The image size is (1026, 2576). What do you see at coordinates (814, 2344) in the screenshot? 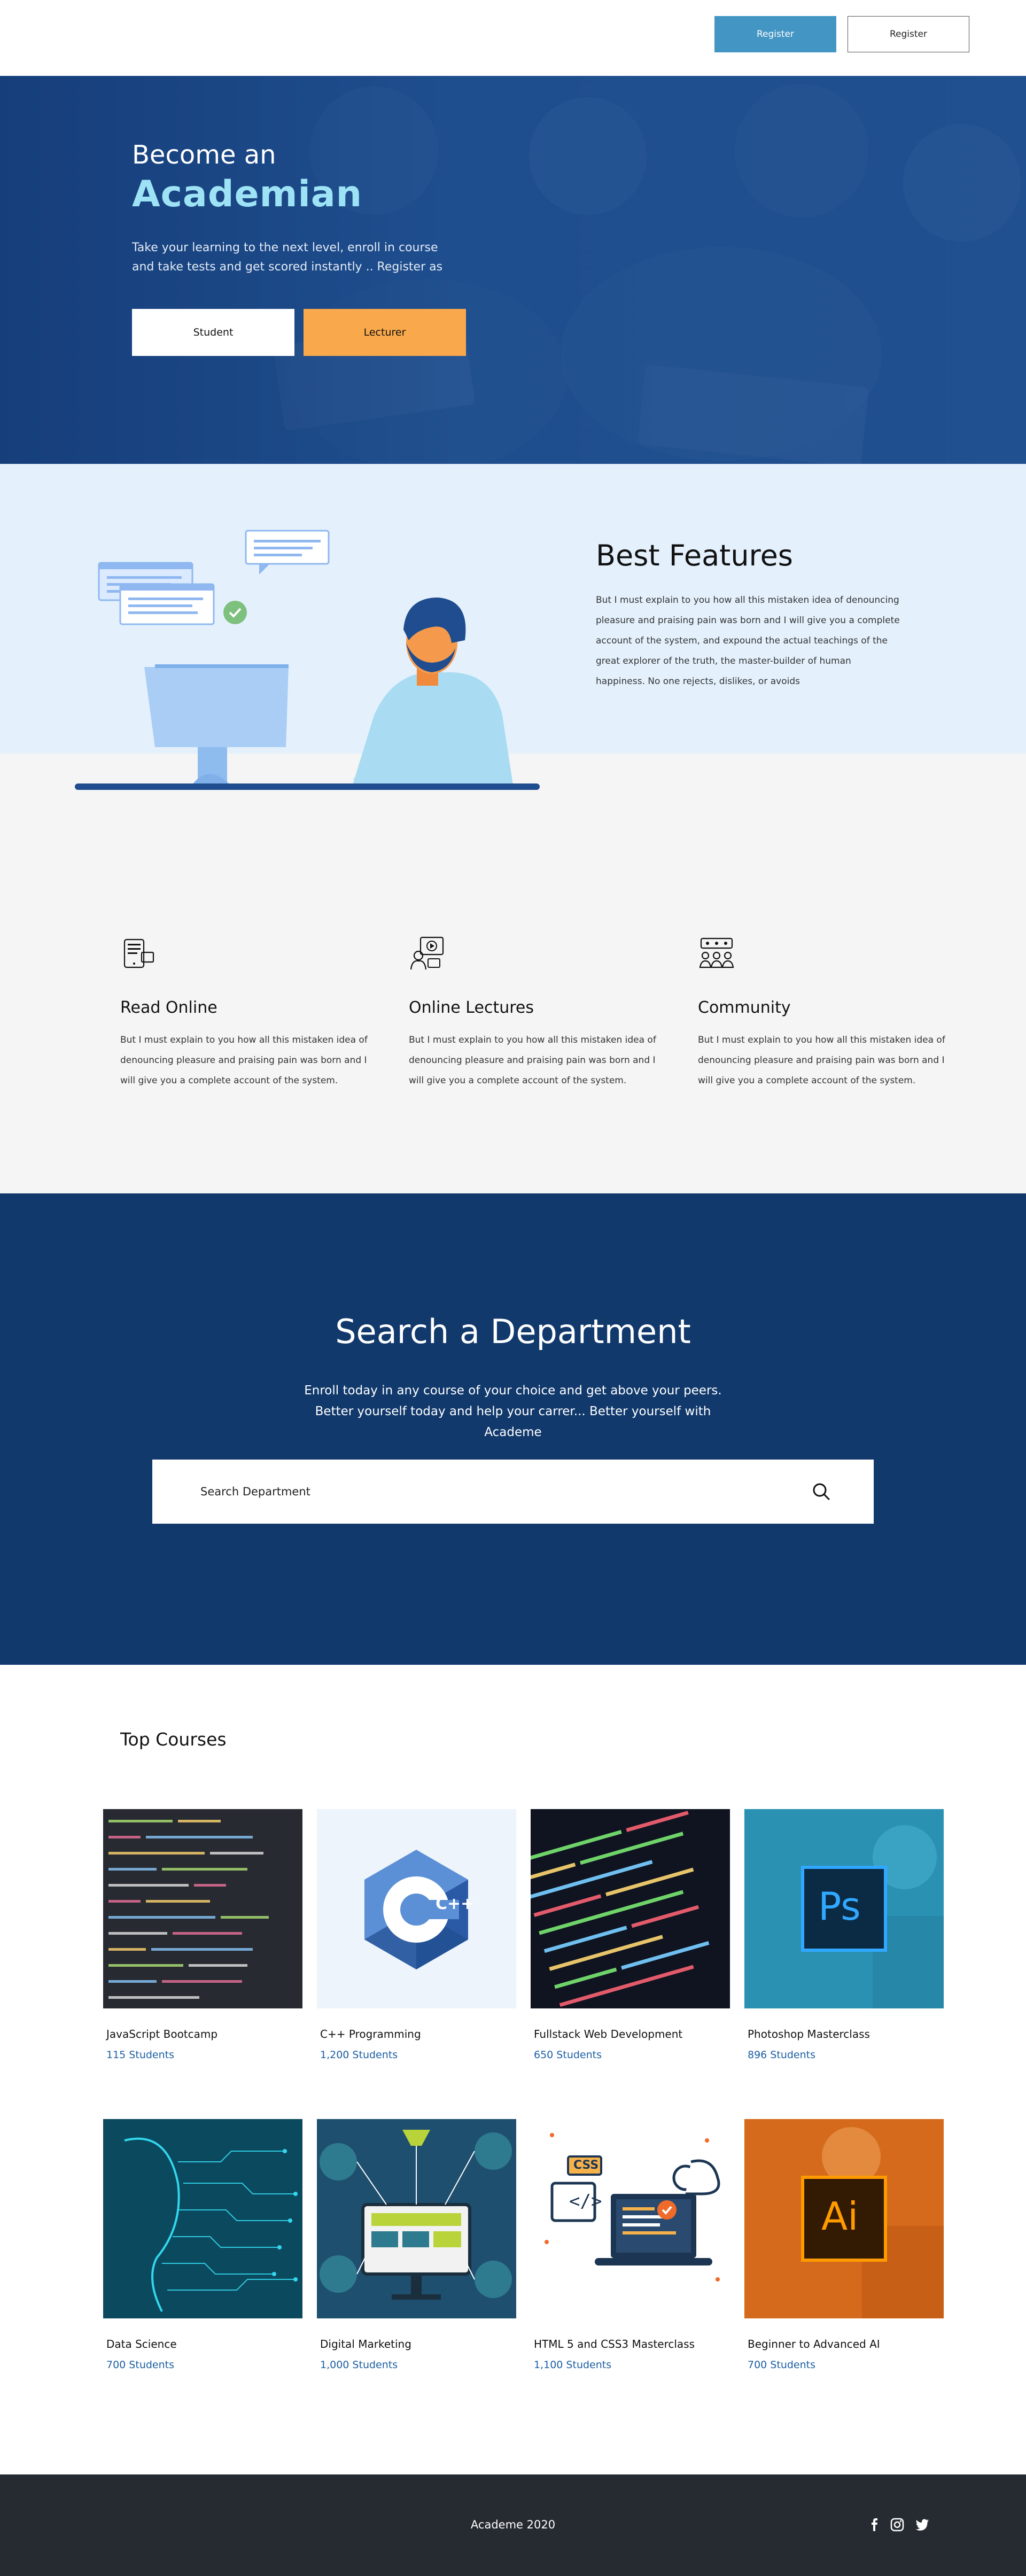
I see `course-name: Beginner to Advanced AI` at bounding box center [814, 2344].